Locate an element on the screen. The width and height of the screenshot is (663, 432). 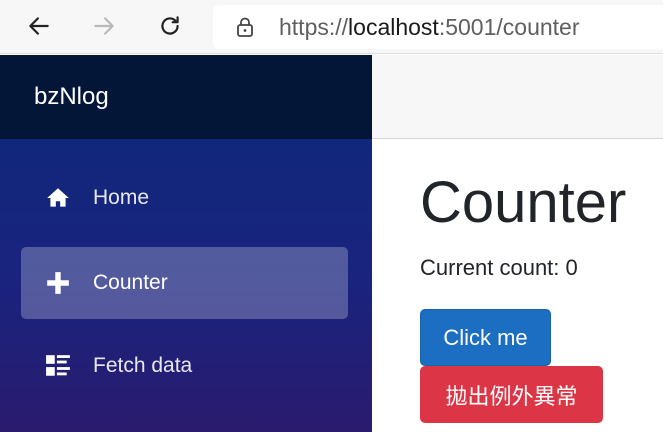
url-rest: :5001/counter is located at coordinates (509, 26).